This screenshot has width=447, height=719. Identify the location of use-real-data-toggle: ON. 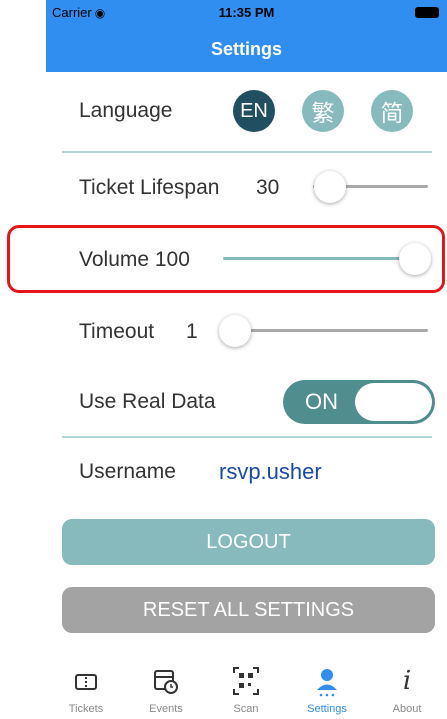
(359, 402).